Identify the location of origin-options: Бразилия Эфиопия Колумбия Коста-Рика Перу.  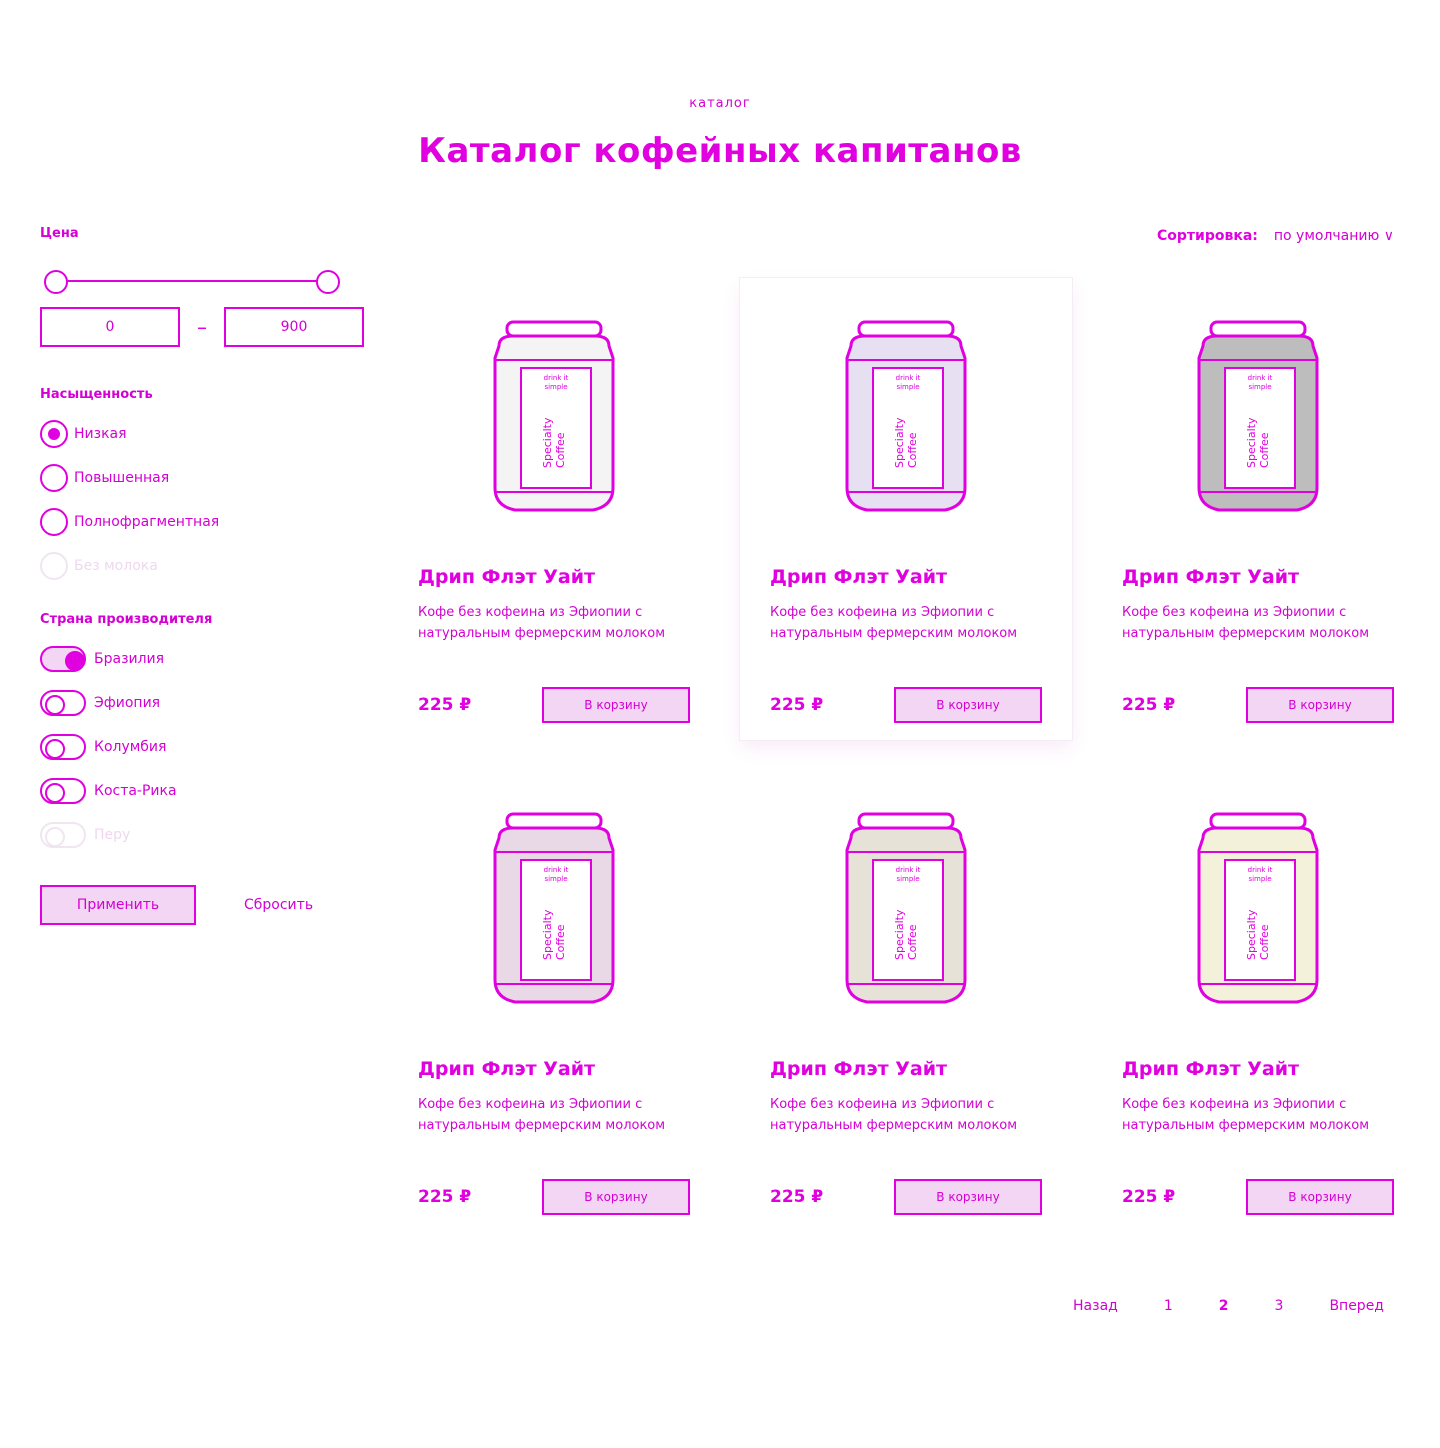
(205, 747).